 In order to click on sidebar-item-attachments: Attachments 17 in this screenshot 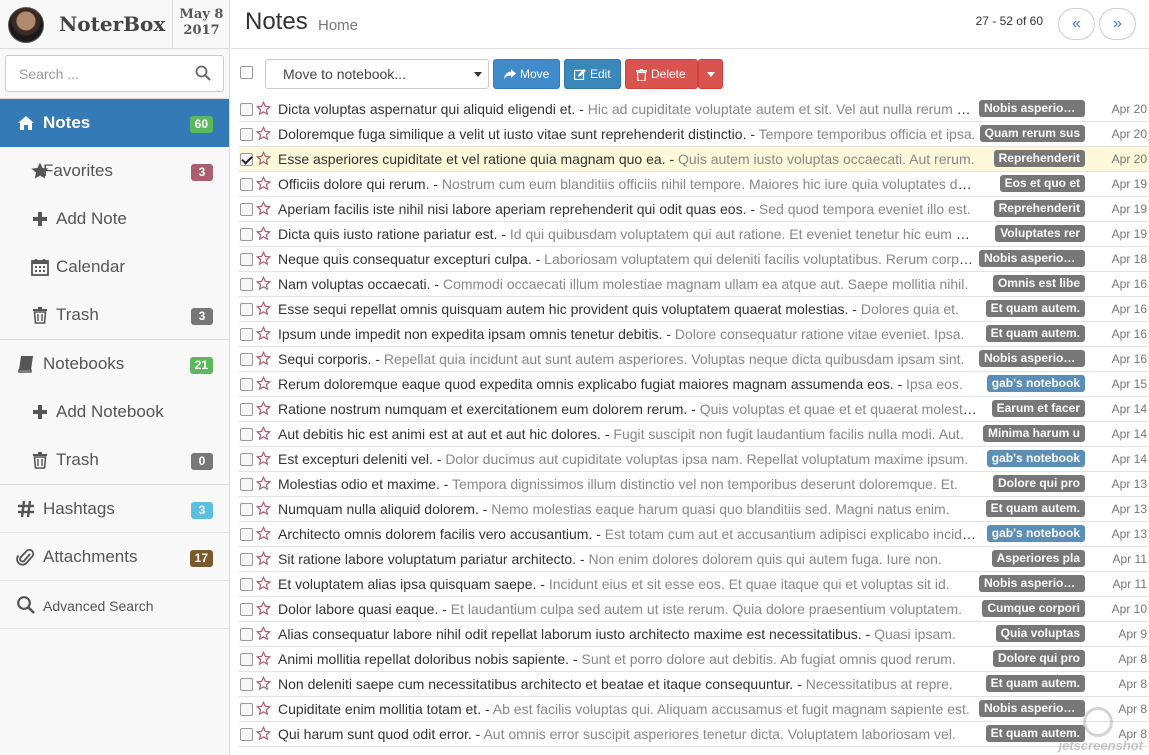, I will do `click(114, 557)`.